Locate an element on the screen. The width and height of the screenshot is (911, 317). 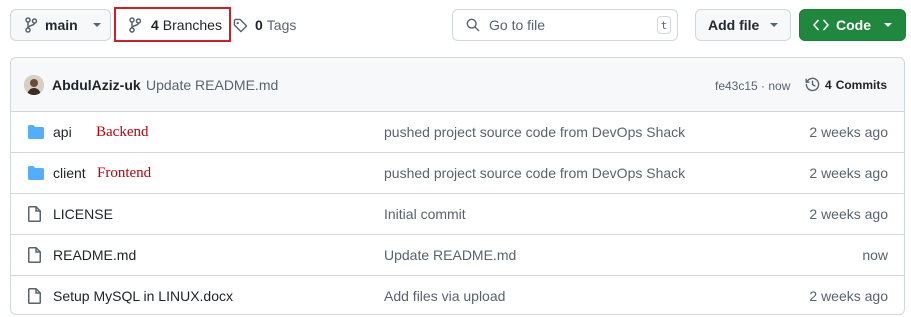
branch-selector-button: main is located at coordinates (60, 25).